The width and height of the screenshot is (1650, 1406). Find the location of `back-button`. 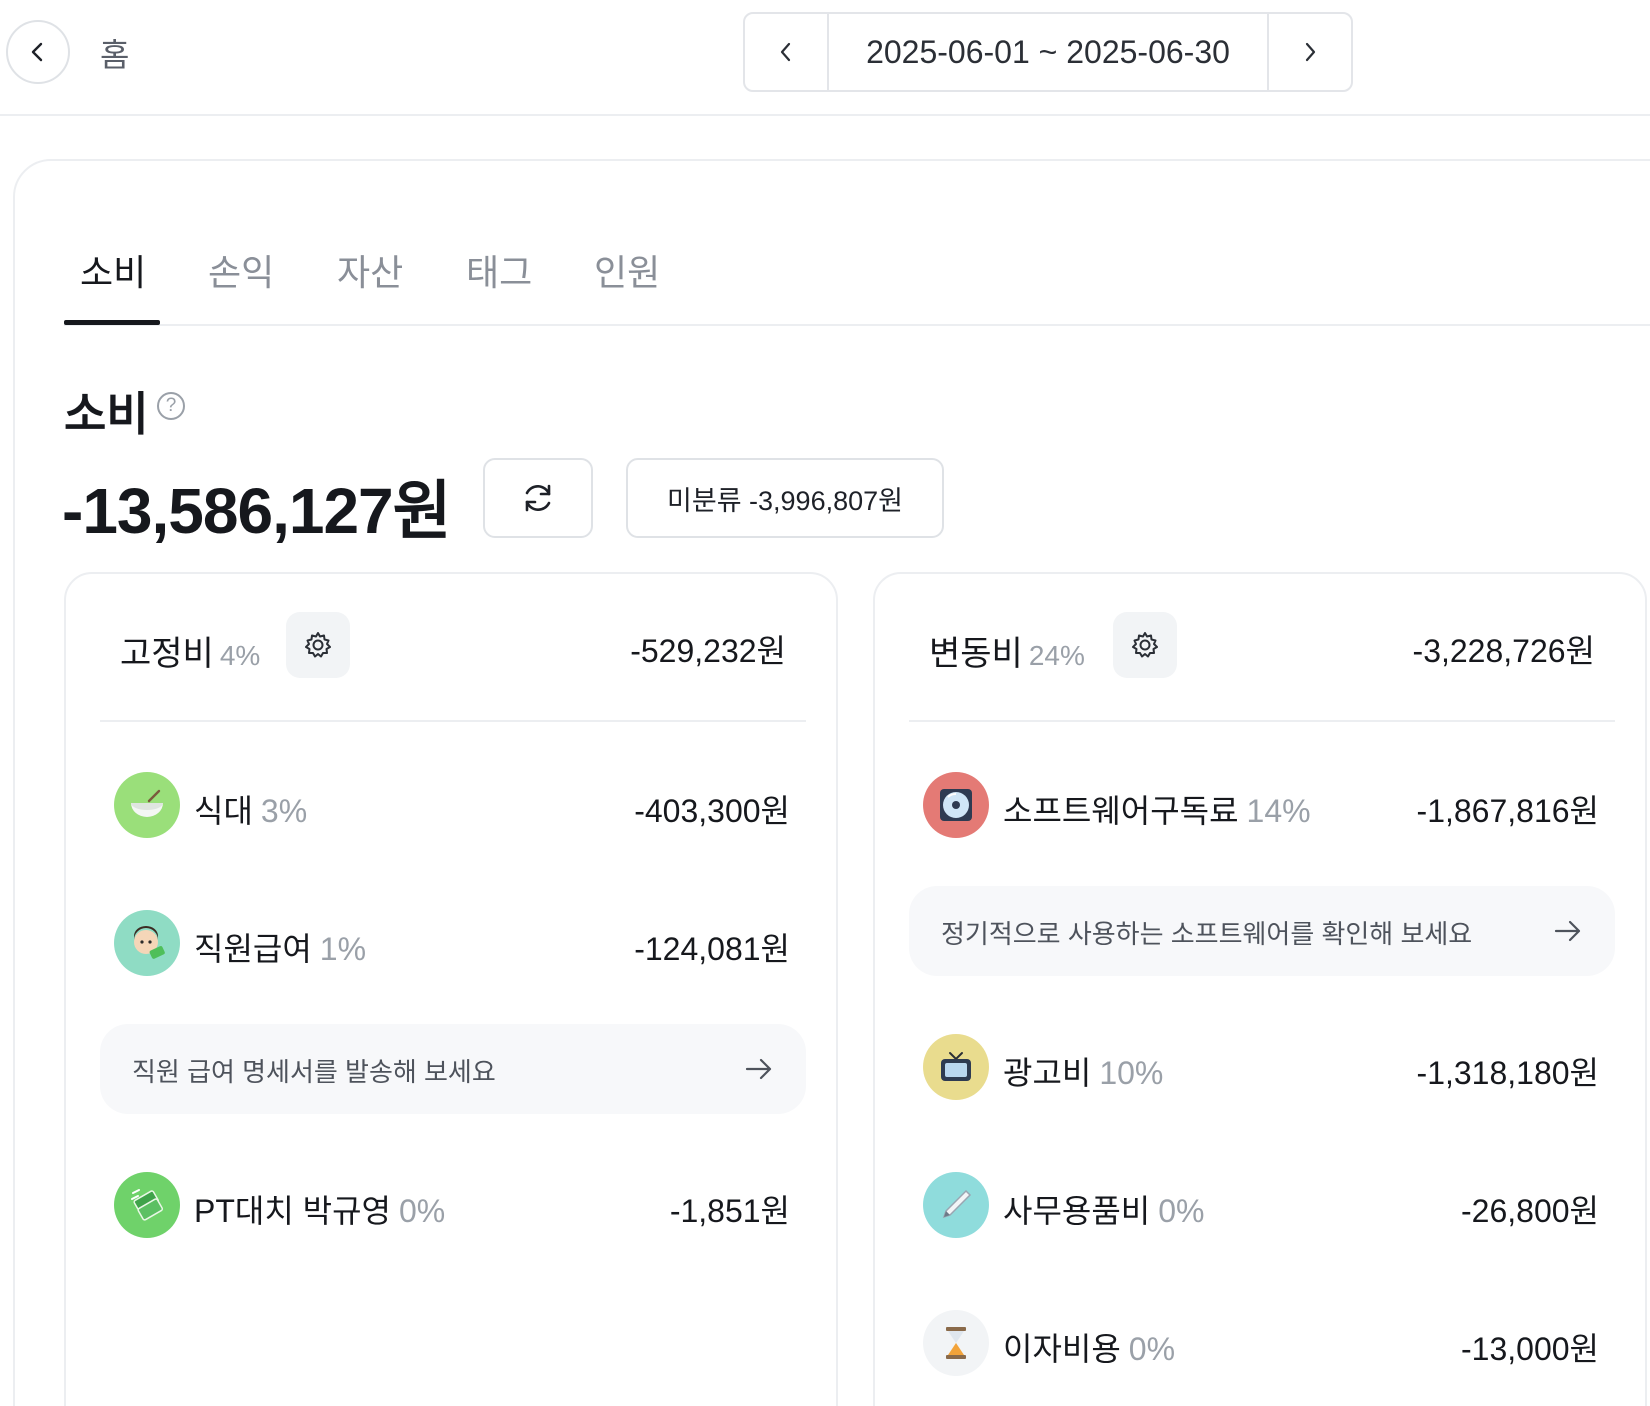

back-button is located at coordinates (38, 52).